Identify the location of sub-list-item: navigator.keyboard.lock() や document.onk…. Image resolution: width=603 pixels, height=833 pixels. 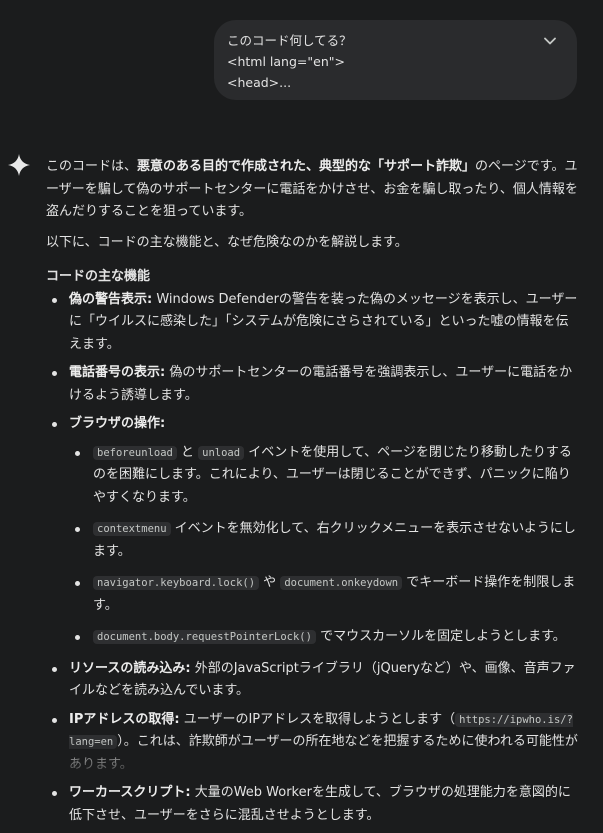
(325, 594).